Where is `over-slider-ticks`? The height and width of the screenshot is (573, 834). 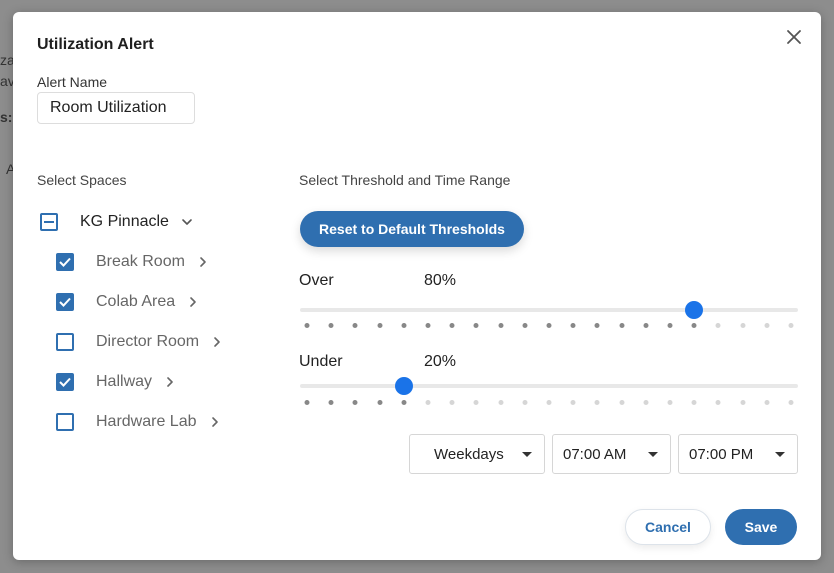 over-slider-ticks is located at coordinates (549, 326).